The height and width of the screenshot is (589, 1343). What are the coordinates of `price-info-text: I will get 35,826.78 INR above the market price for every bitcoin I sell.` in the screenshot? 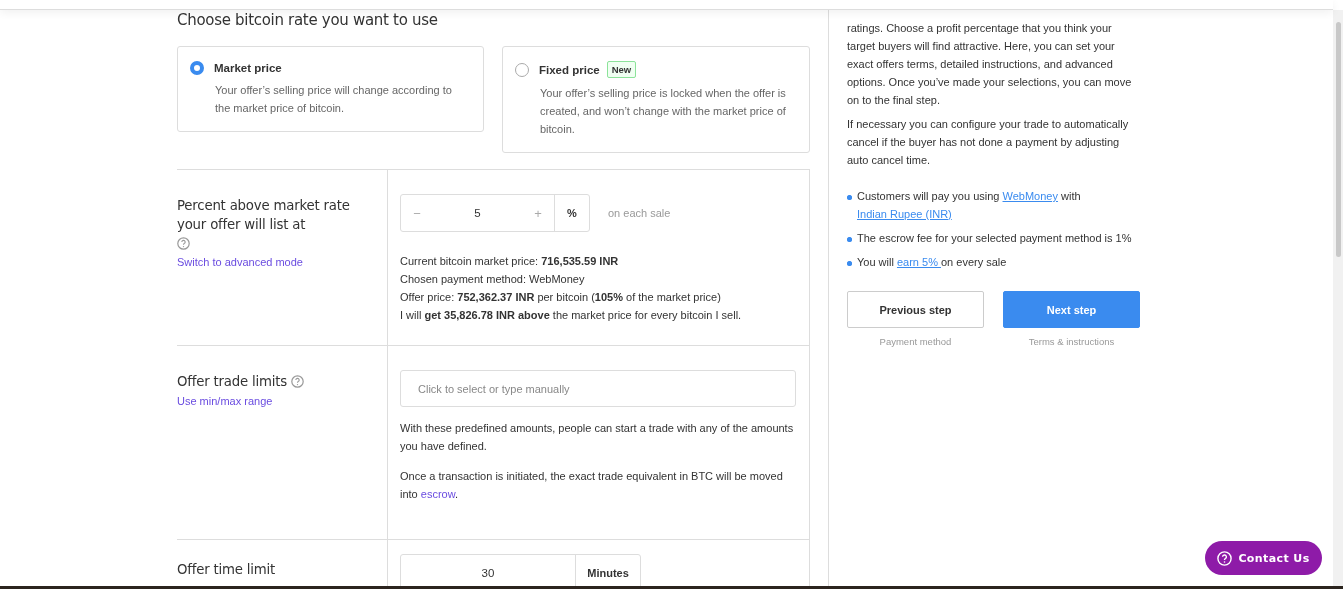 It's located at (571, 315).